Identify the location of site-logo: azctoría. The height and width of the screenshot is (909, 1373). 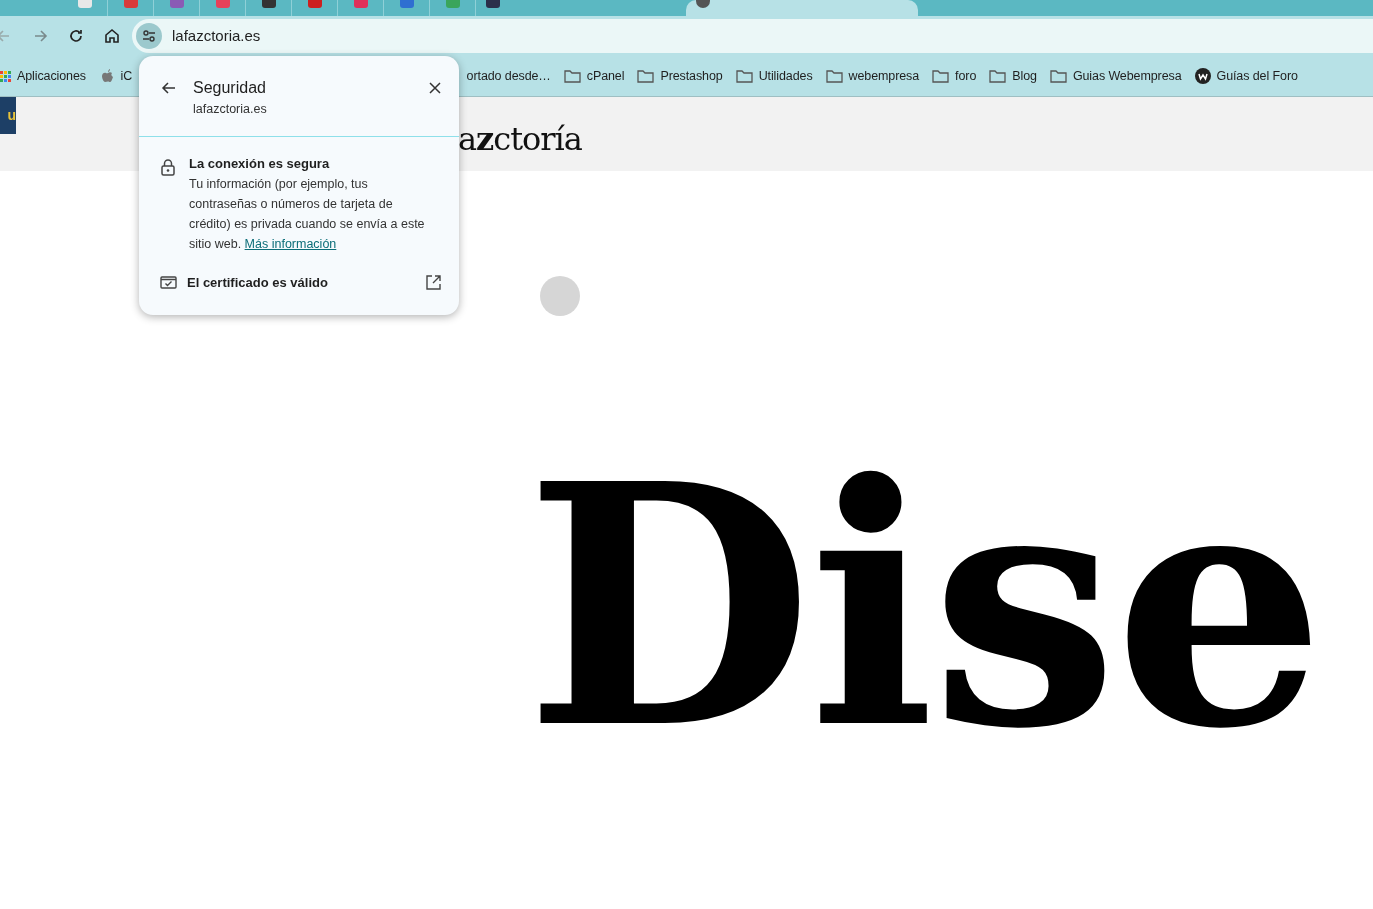
(520, 139).